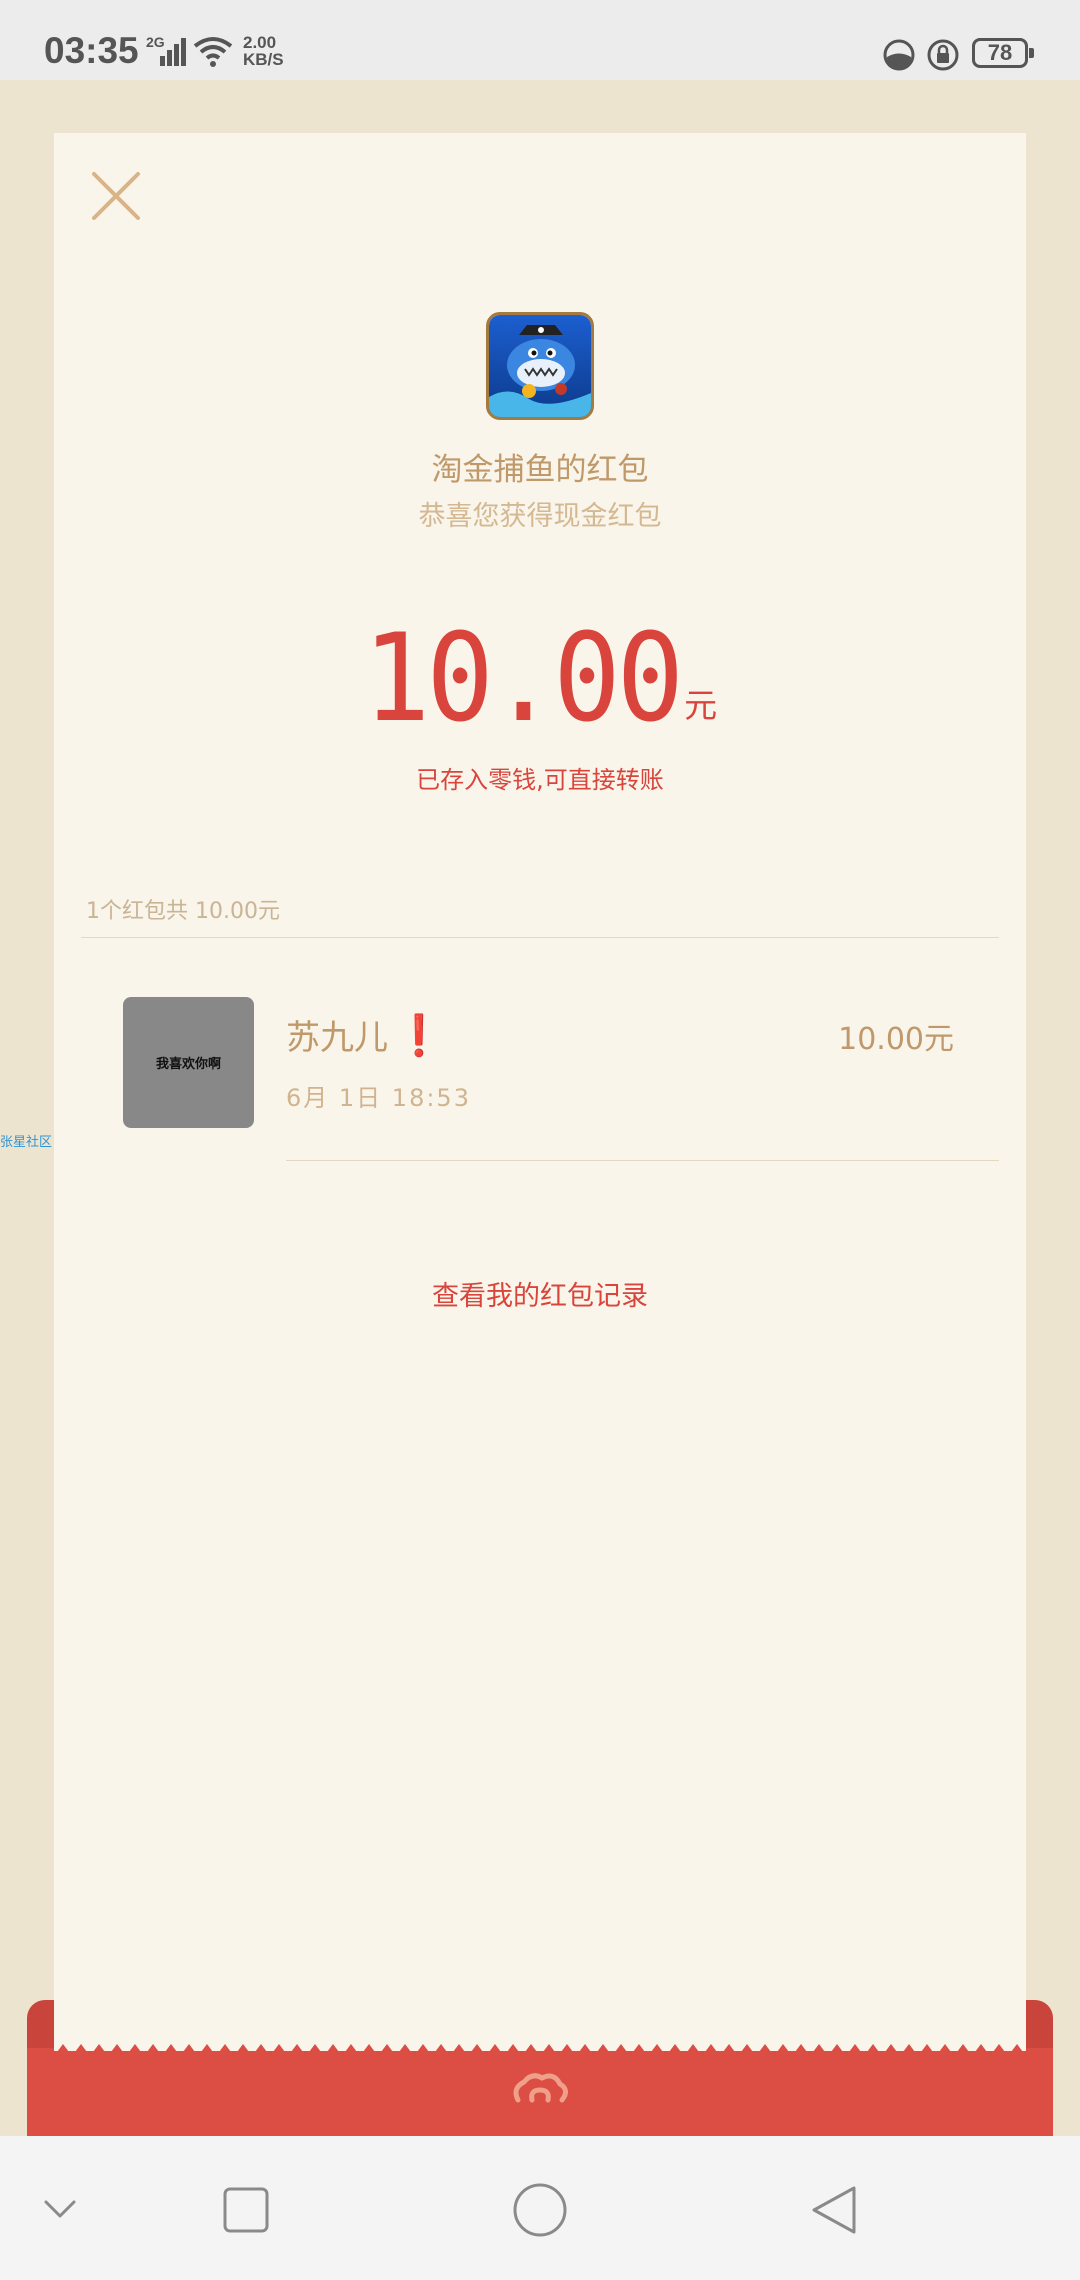 The width and height of the screenshot is (1080, 2280). Describe the element at coordinates (896, 1039) in the screenshot. I see `record-amount: 10.00元` at that location.